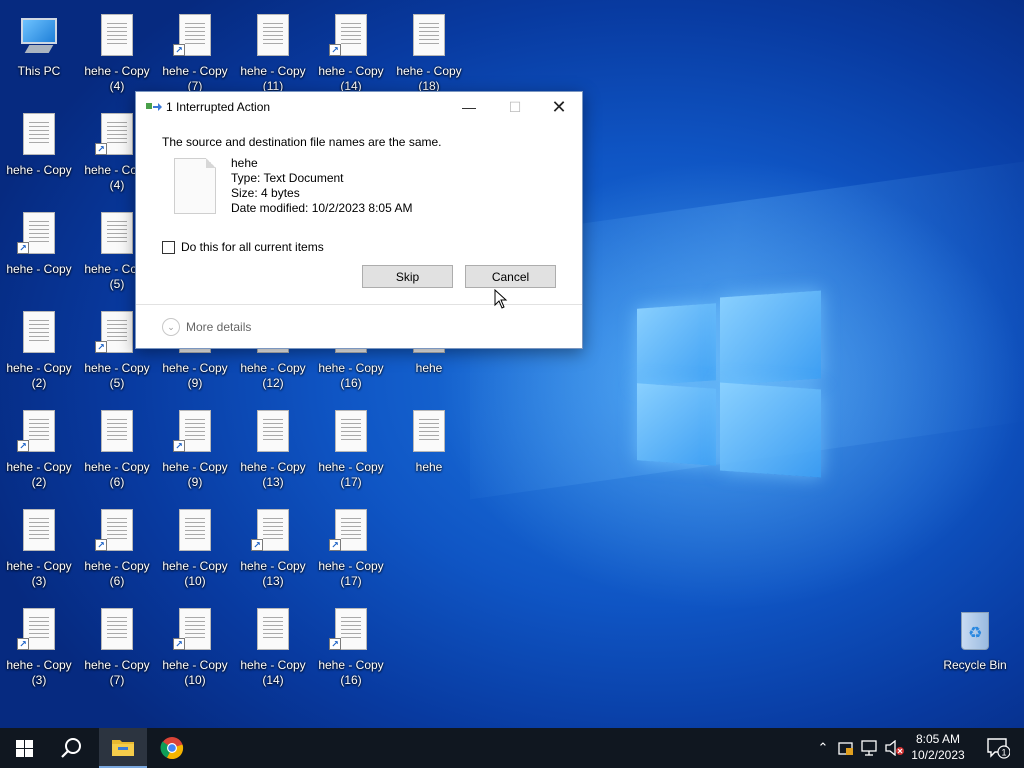 The image size is (1024, 768). What do you see at coordinates (359, 304) in the screenshot?
I see `dialog-divider` at bounding box center [359, 304].